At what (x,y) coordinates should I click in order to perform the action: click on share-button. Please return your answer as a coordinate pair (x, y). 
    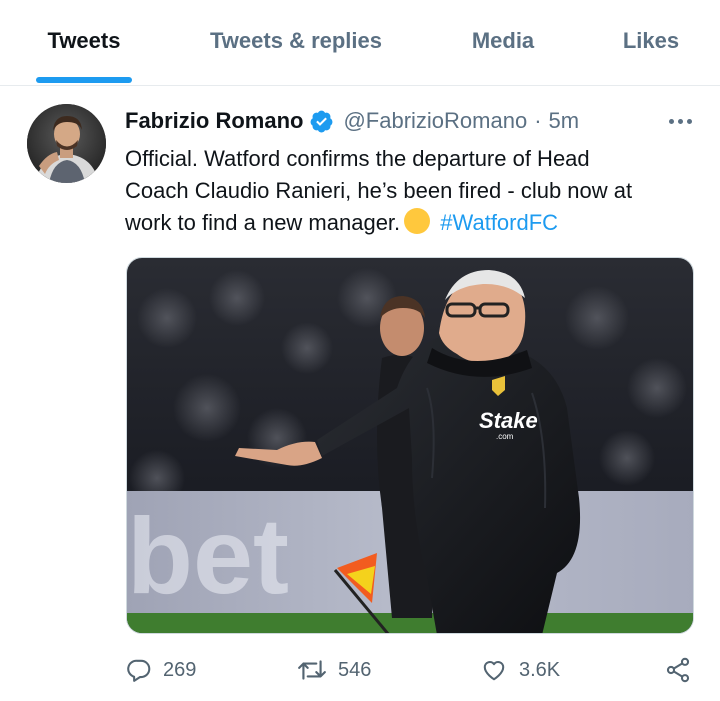
    Looking at the image, I should click on (678, 670).